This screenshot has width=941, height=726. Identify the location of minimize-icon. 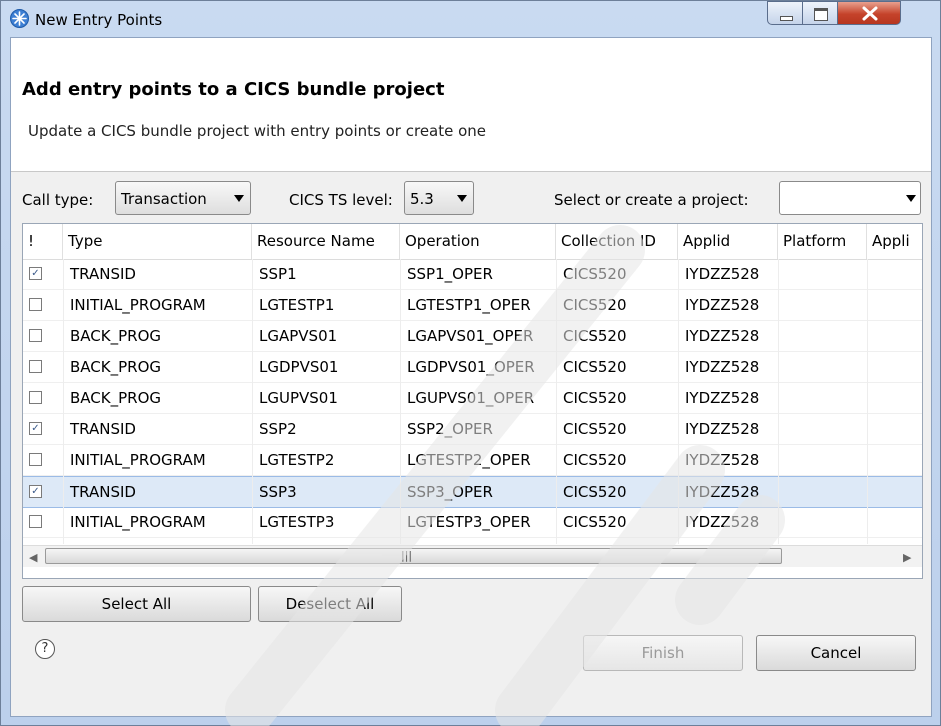
(786, 18).